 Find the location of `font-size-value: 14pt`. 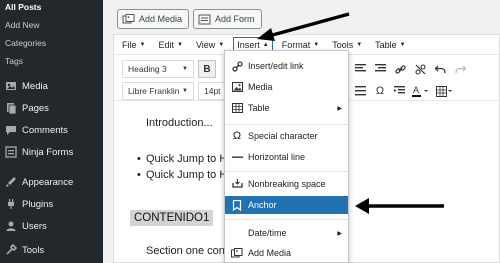

font-size-value: 14pt is located at coordinates (212, 91).